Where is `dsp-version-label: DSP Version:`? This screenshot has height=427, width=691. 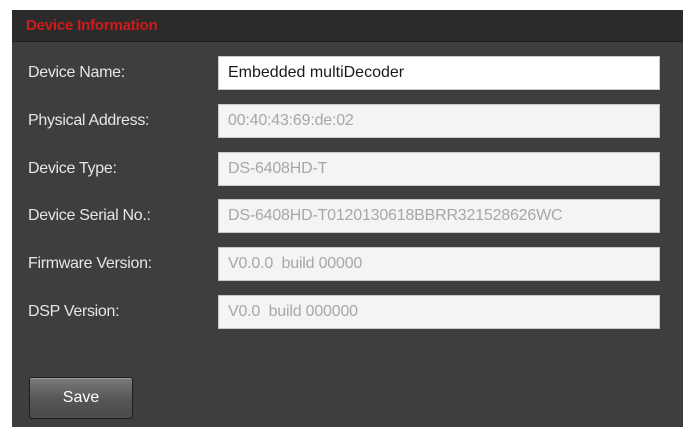 dsp-version-label: DSP Version: is located at coordinates (74, 311).